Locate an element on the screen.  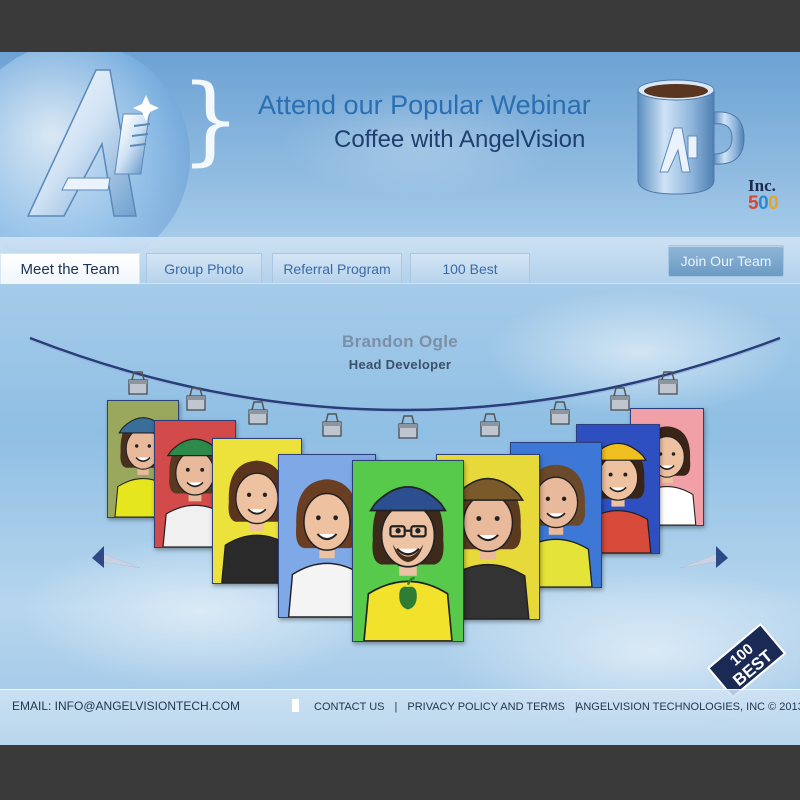
footer-links: CONTACT US | PRIVACY POLICY AND TERMS | is located at coordinates (451, 707).